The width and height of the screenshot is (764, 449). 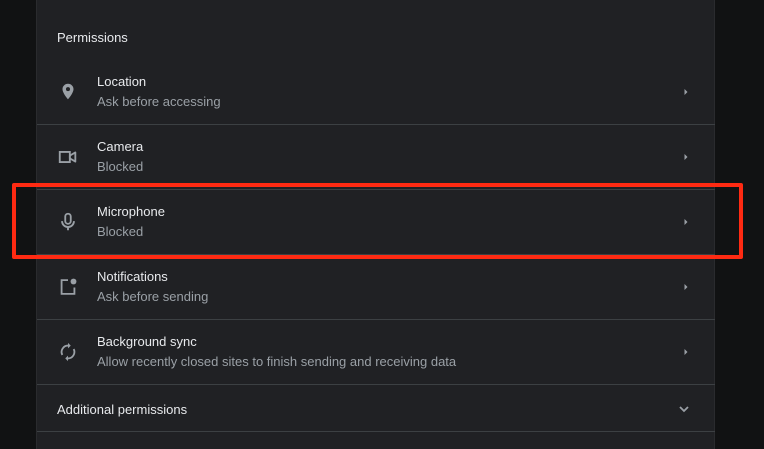 I want to click on permission-status: Ask before accessing, so click(x=159, y=101).